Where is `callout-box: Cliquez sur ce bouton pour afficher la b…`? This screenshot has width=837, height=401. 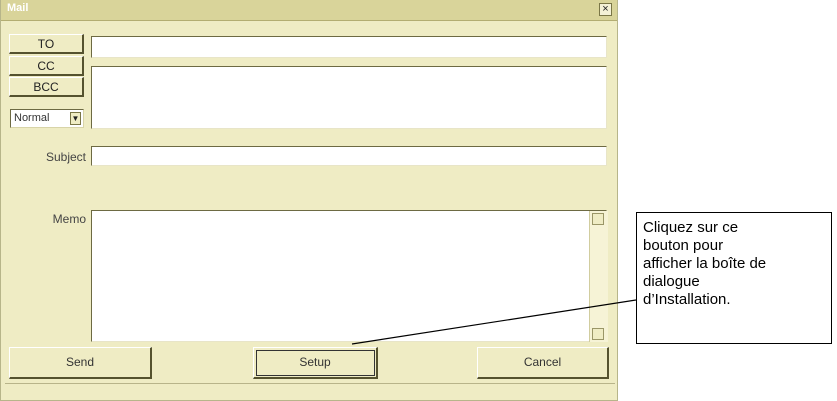 callout-box: Cliquez sur ce bouton pour afficher la b… is located at coordinates (734, 278).